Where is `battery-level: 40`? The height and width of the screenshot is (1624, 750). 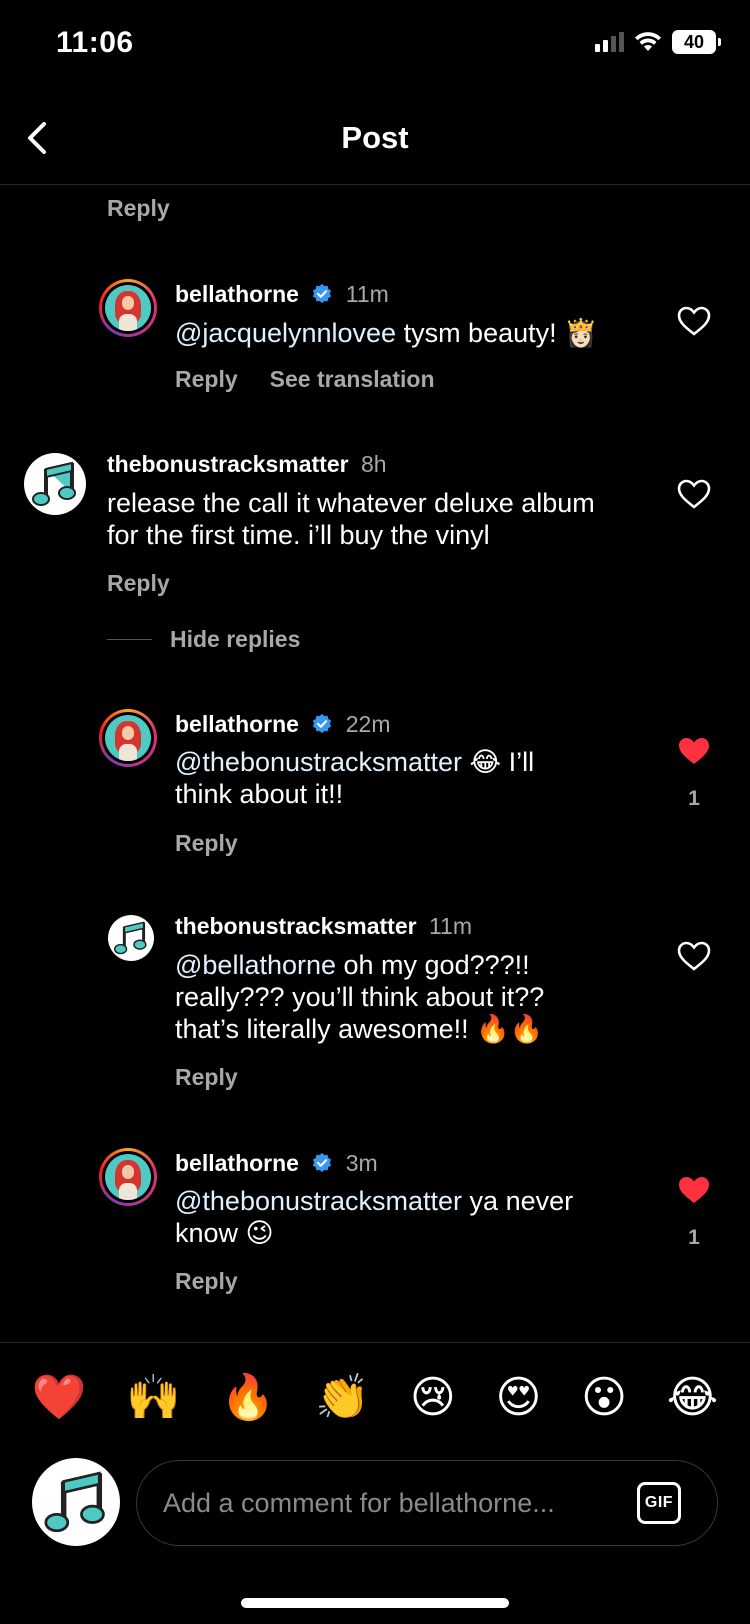 battery-level: 40 is located at coordinates (694, 41).